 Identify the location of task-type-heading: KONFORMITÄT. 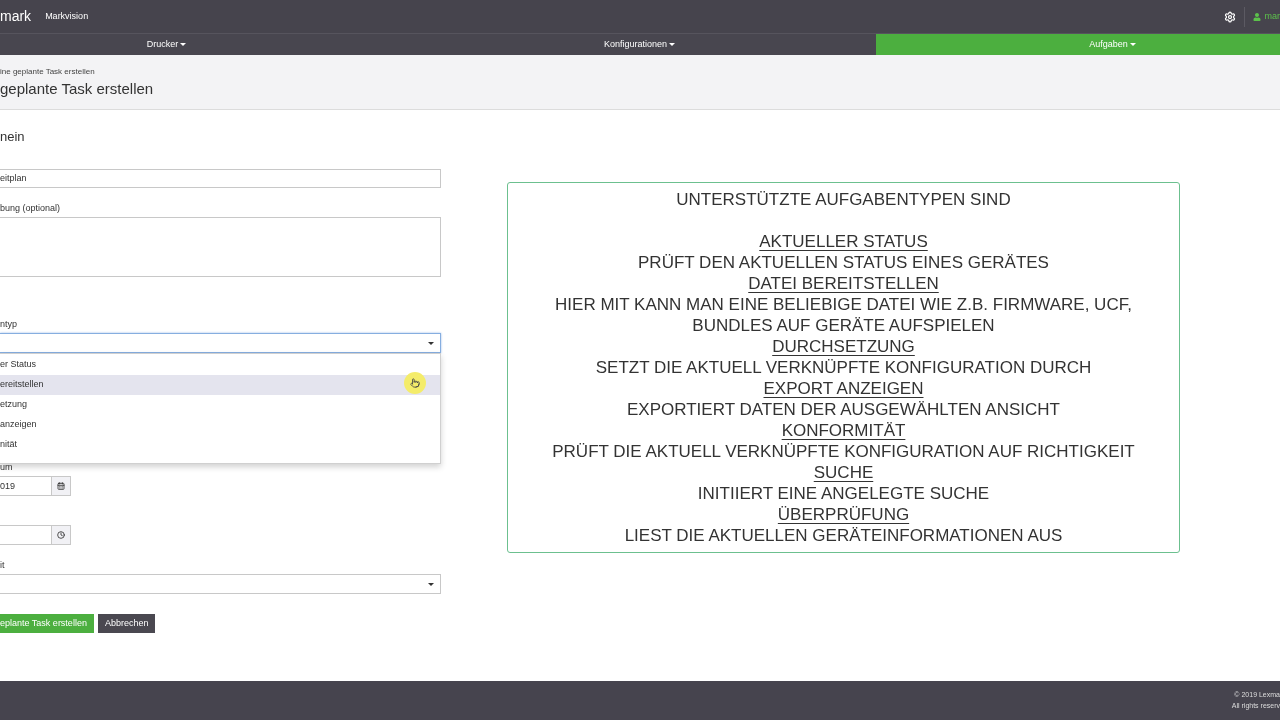
(843, 430).